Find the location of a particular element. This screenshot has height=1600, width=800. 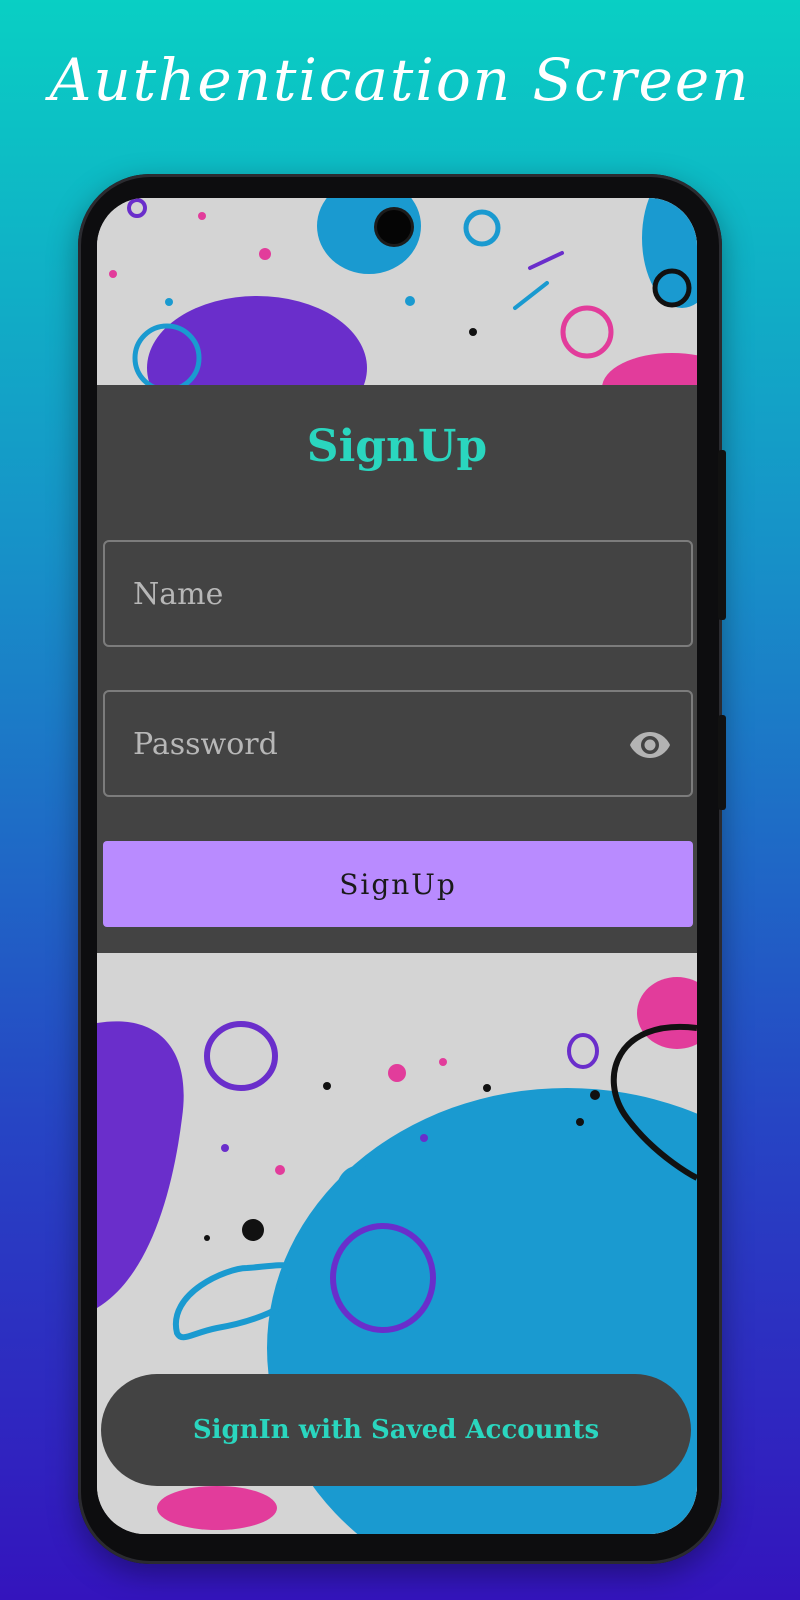

password-field is located at coordinates (398, 743).